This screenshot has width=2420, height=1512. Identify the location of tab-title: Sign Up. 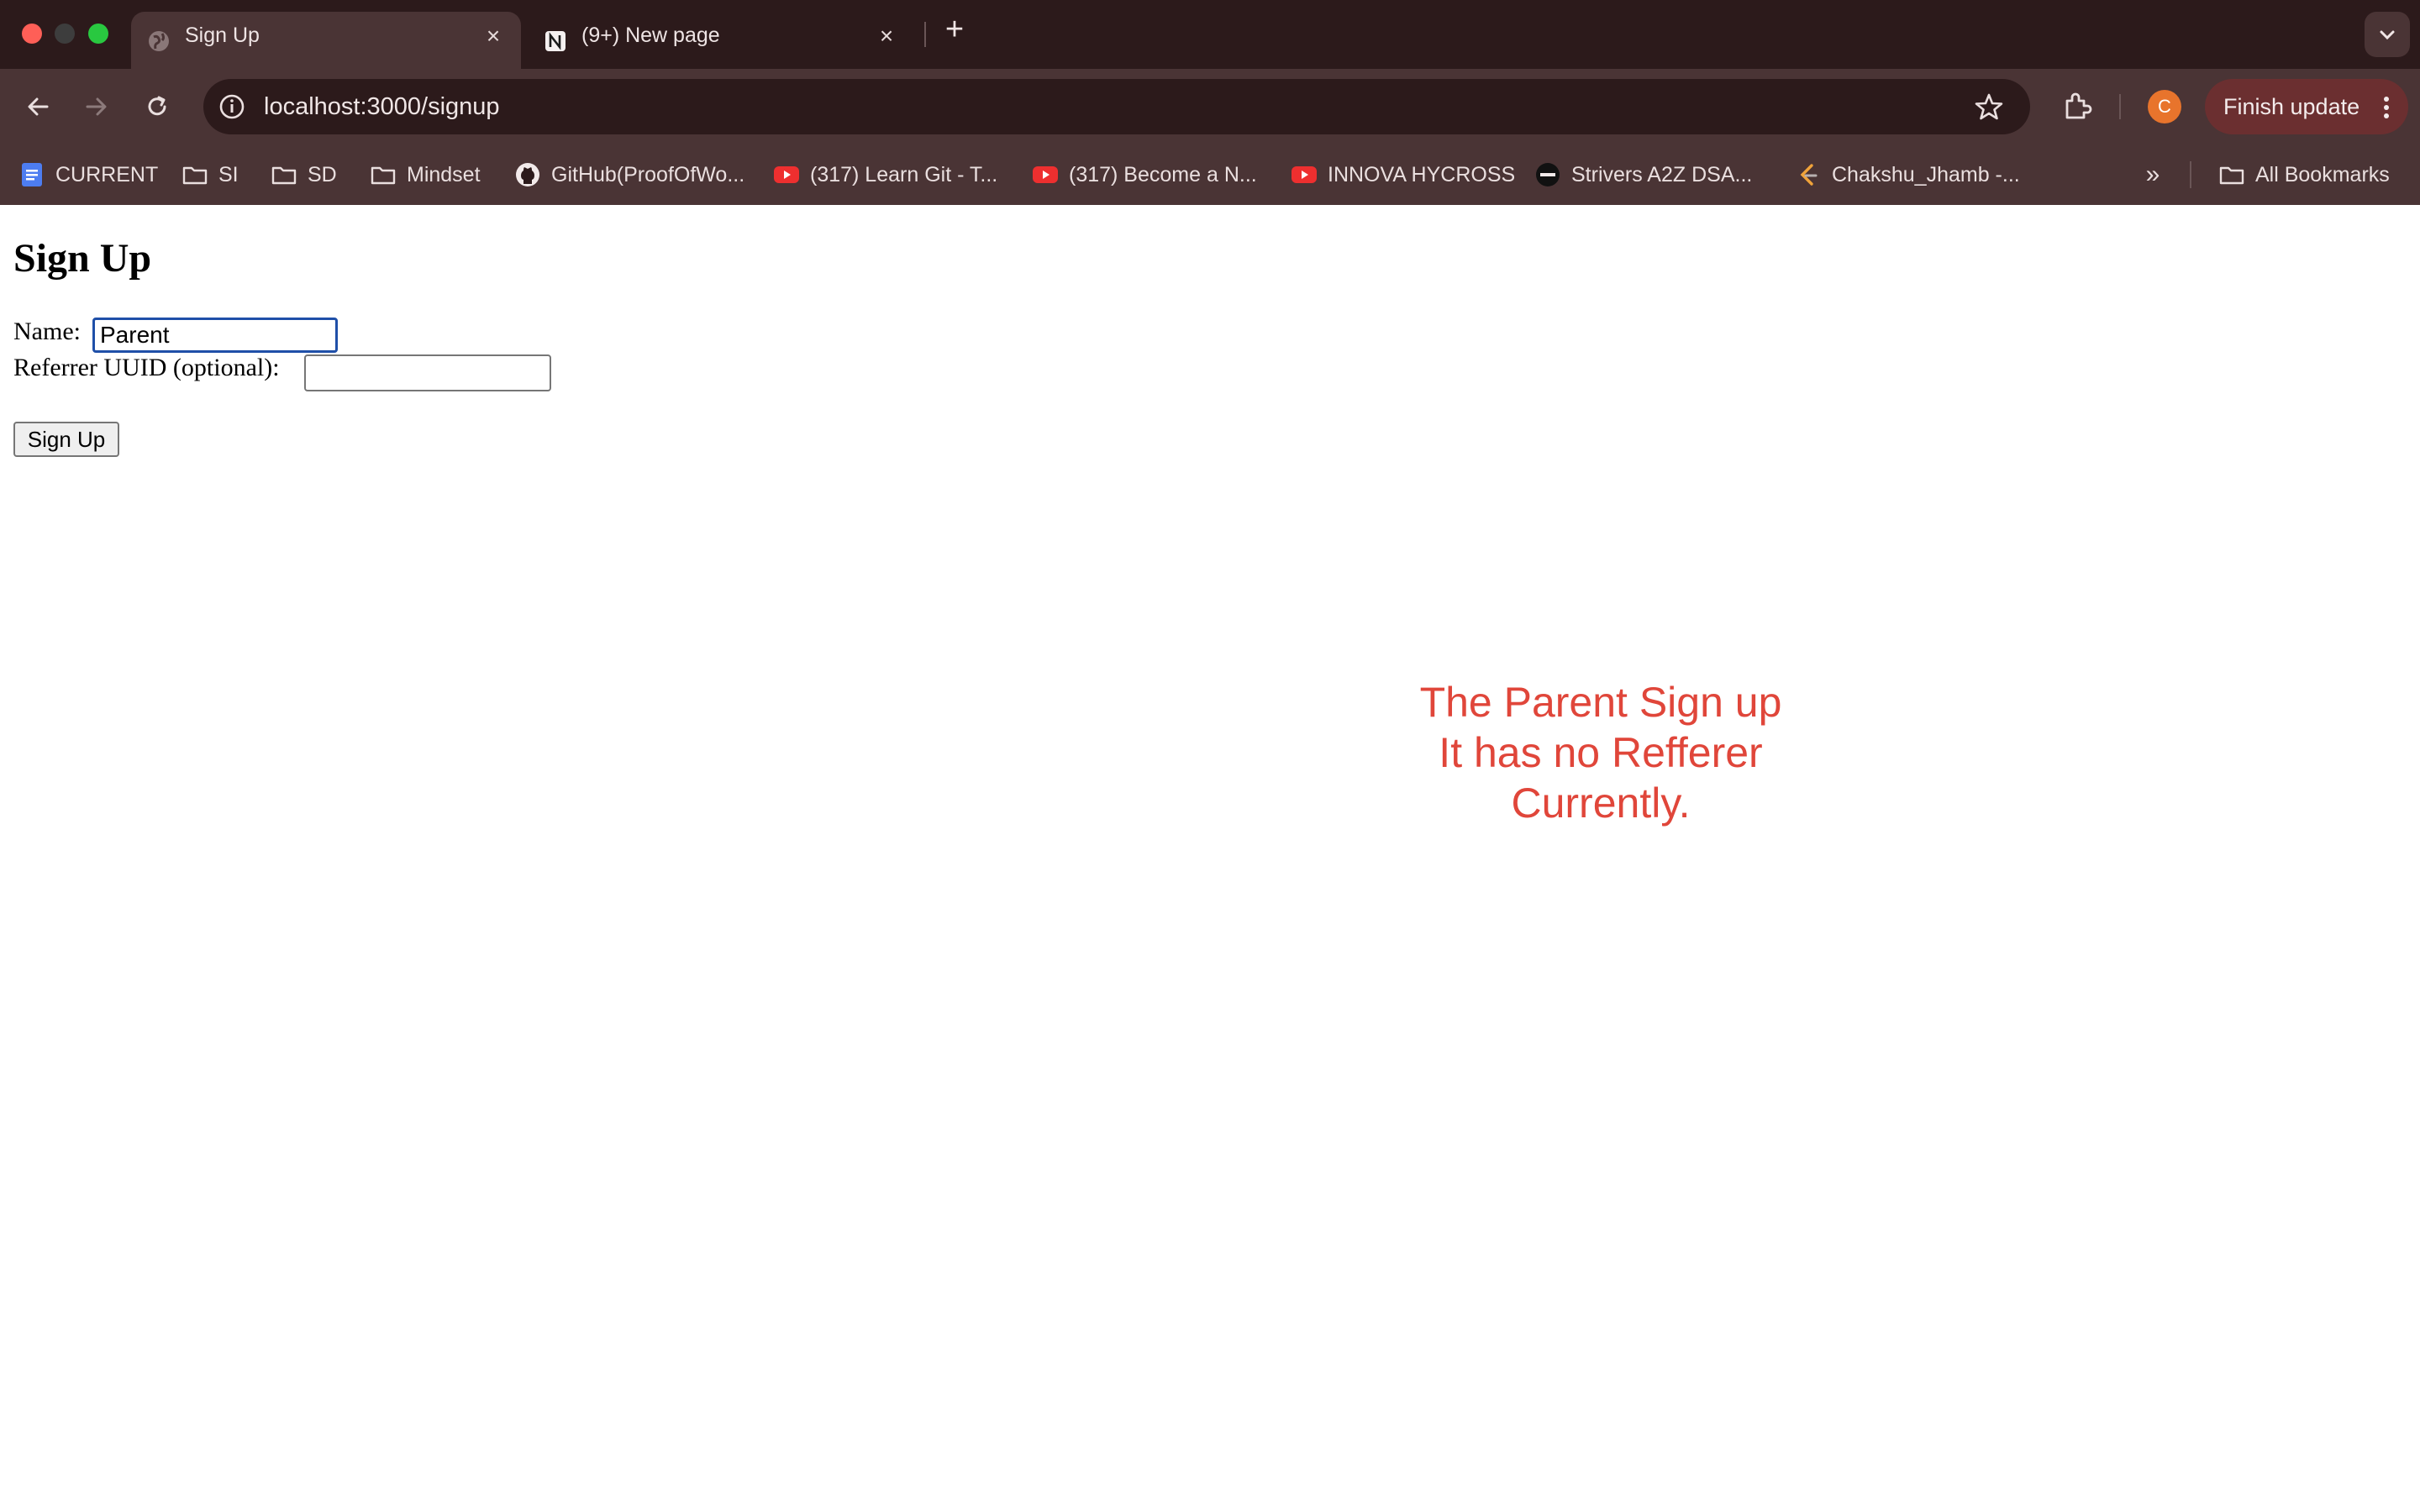
(223, 35).